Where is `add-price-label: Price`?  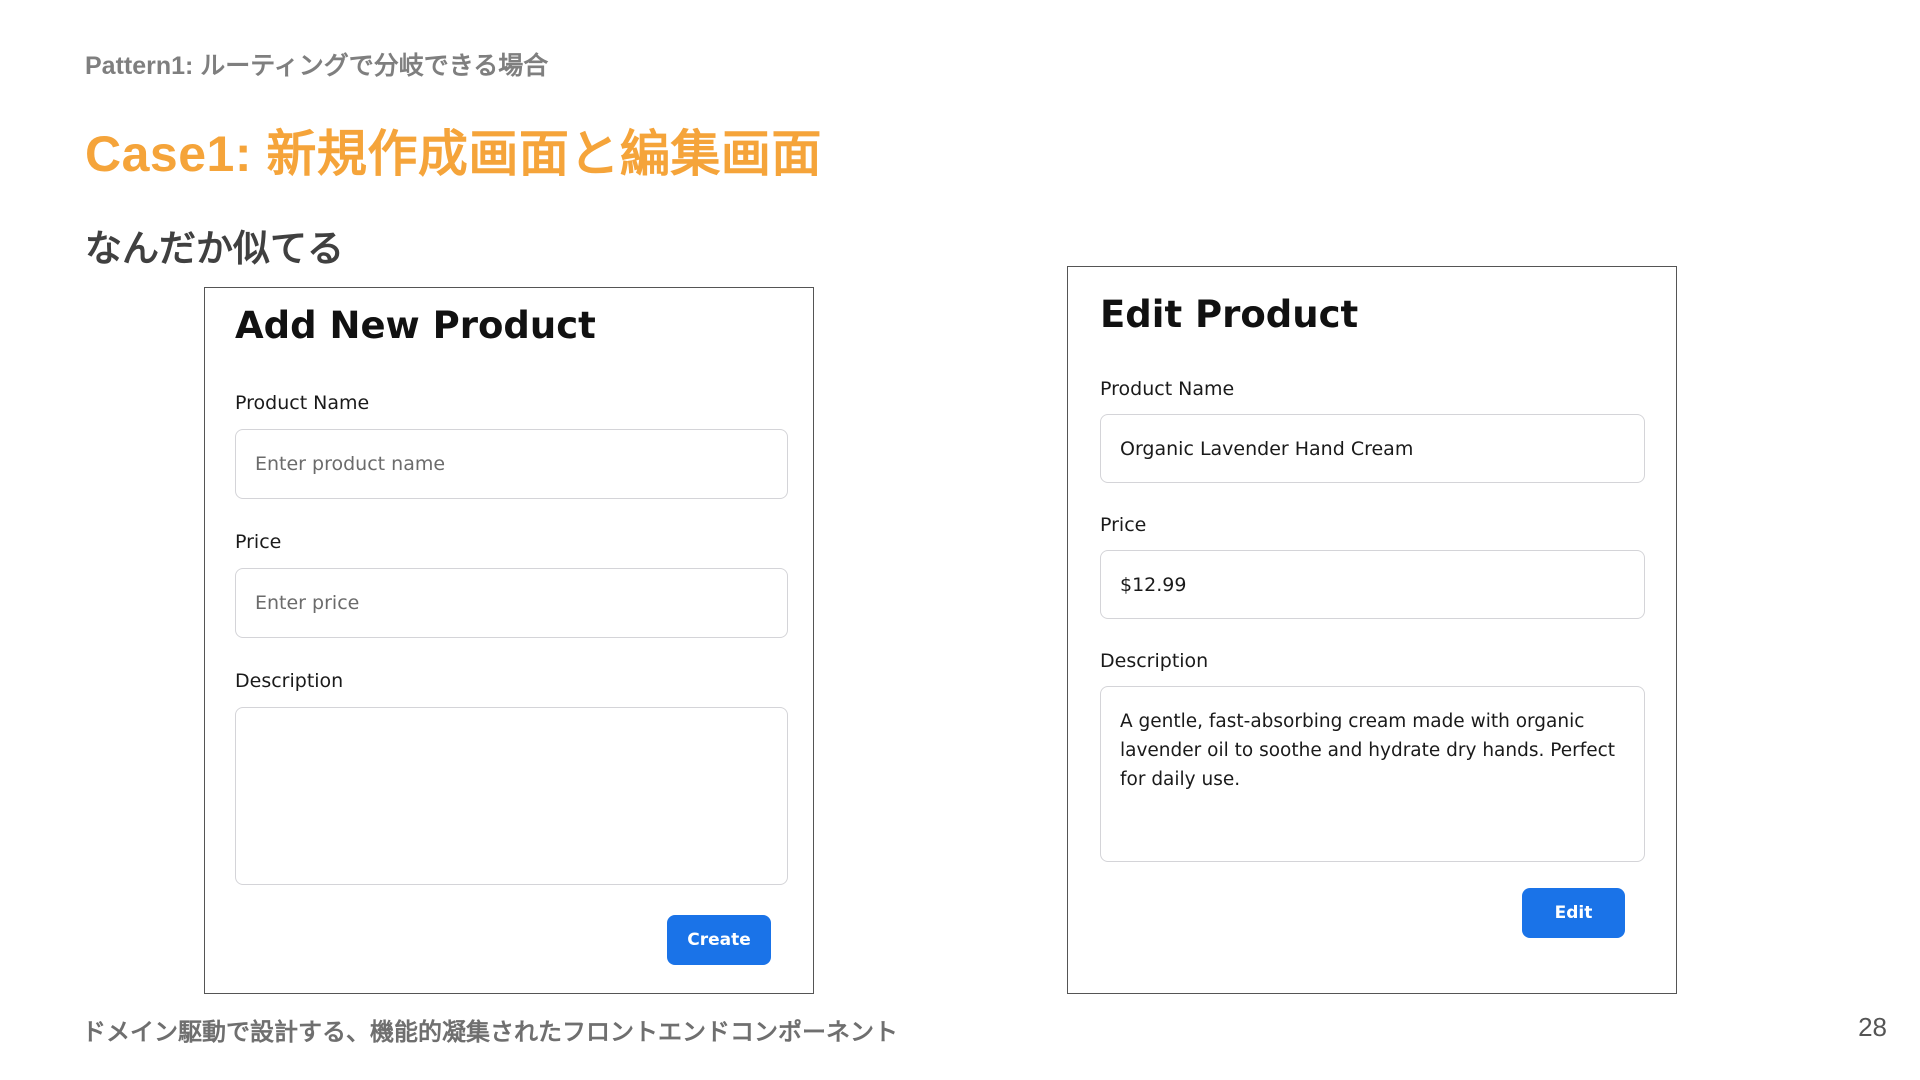
add-price-label: Price is located at coordinates (258, 542).